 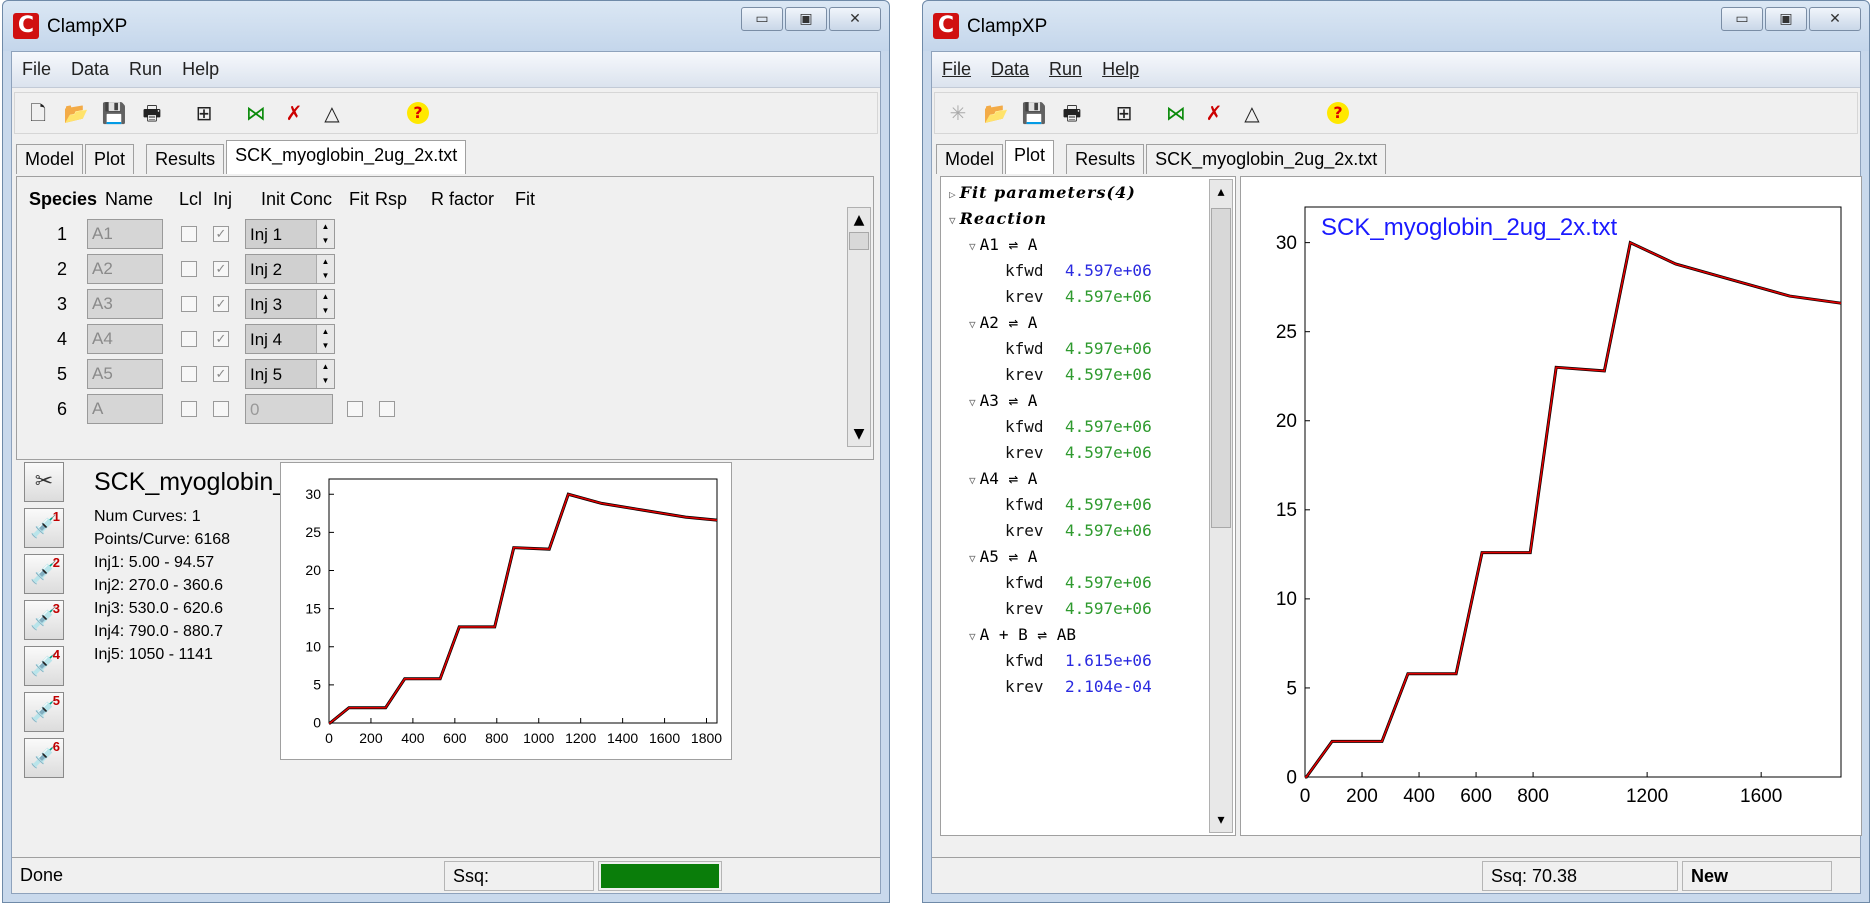 What do you see at coordinates (1003, 478) in the screenshot?
I see `tree-node-reaction-step: ▽ A4 ⇌ A` at bounding box center [1003, 478].